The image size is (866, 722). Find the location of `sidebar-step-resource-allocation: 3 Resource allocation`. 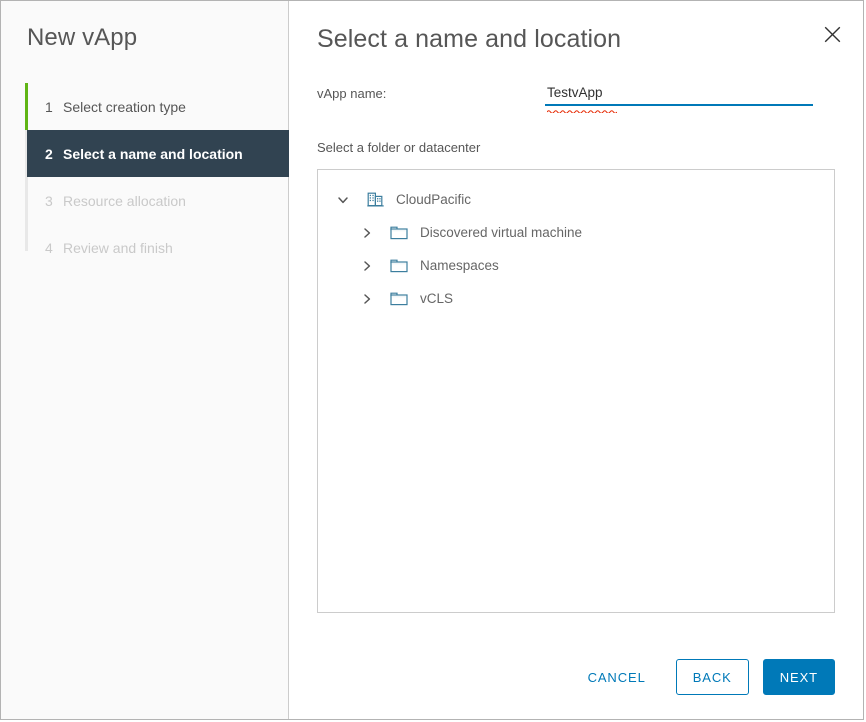

sidebar-step-resource-allocation: 3 Resource allocation is located at coordinates (144, 200).